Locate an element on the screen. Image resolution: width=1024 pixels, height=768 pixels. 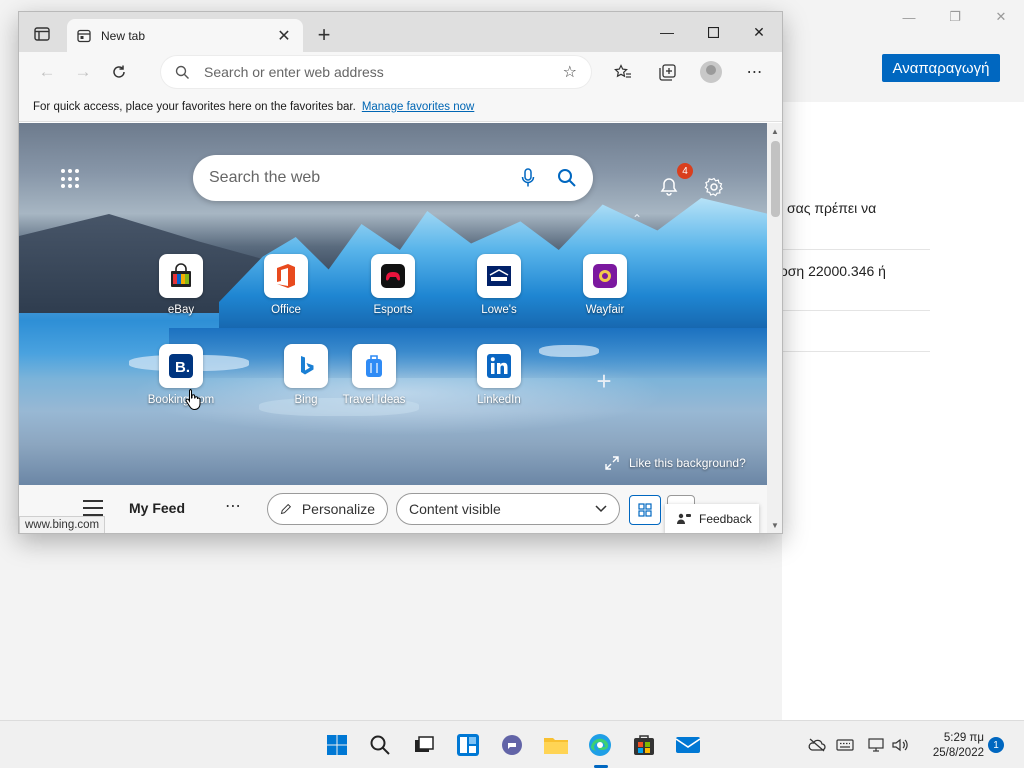
scroll-up-icon: ▲ is located at coordinates (775, 131).